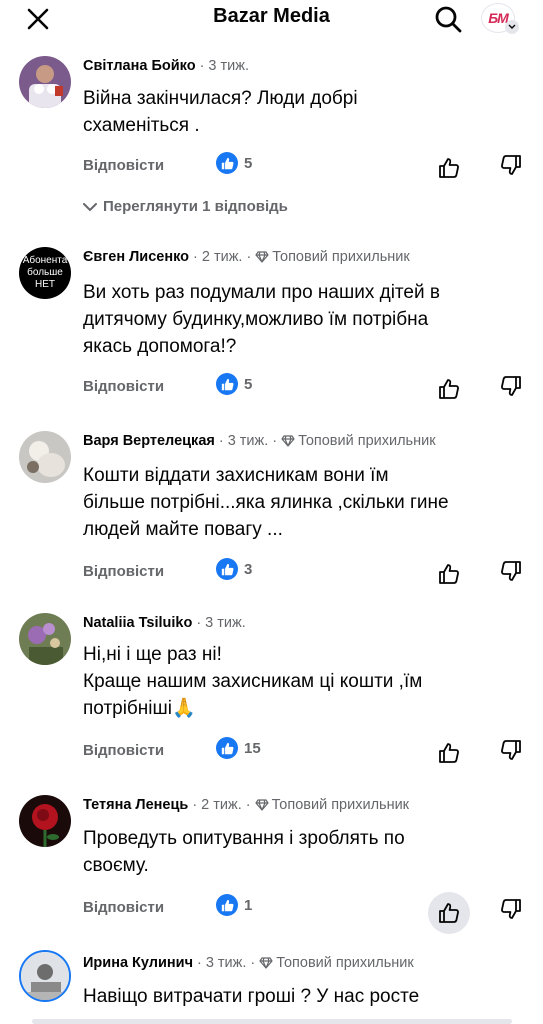 The width and height of the screenshot is (543, 1024). Describe the element at coordinates (45, 260) in the screenshot. I see `avatar-text-line: Абонента` at that location.